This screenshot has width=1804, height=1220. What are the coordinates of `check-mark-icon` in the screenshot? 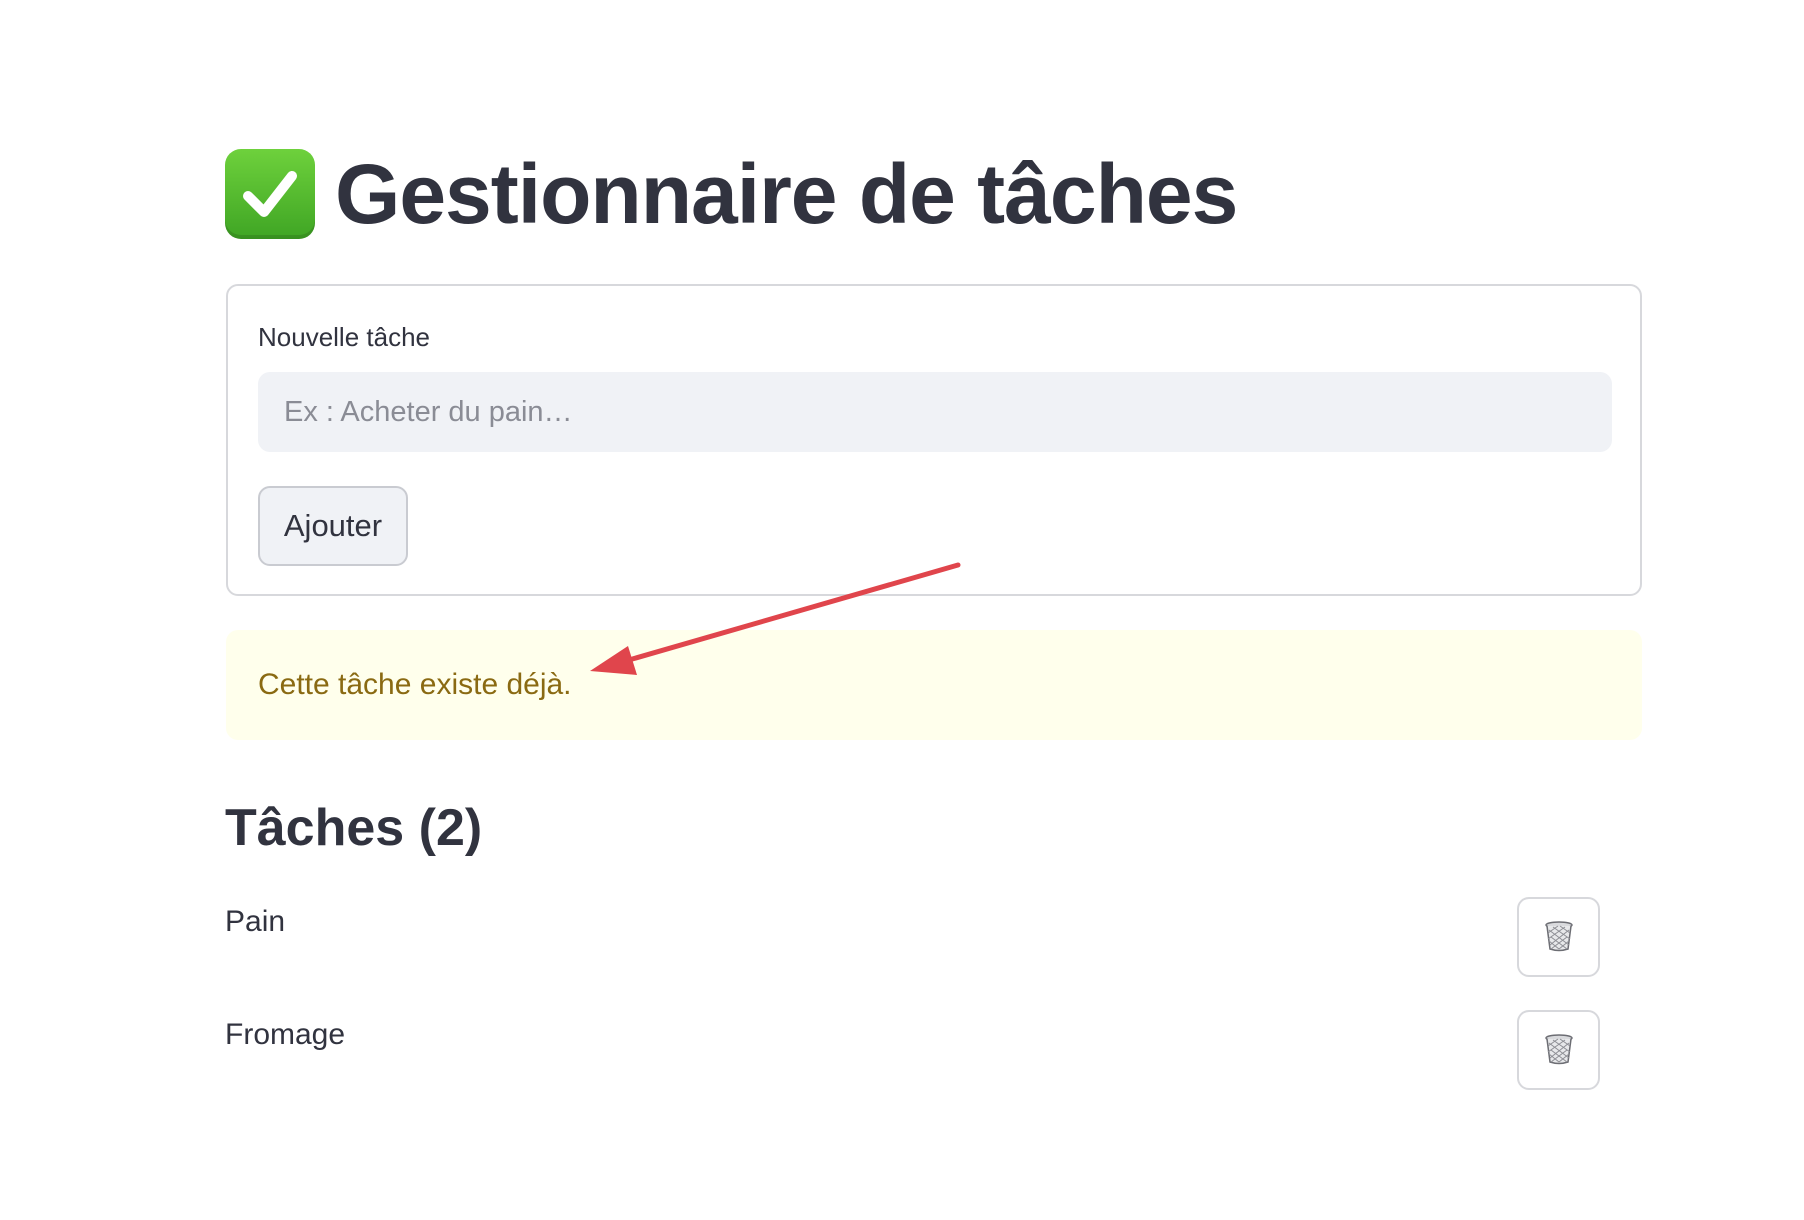 It's located at (270, 194).